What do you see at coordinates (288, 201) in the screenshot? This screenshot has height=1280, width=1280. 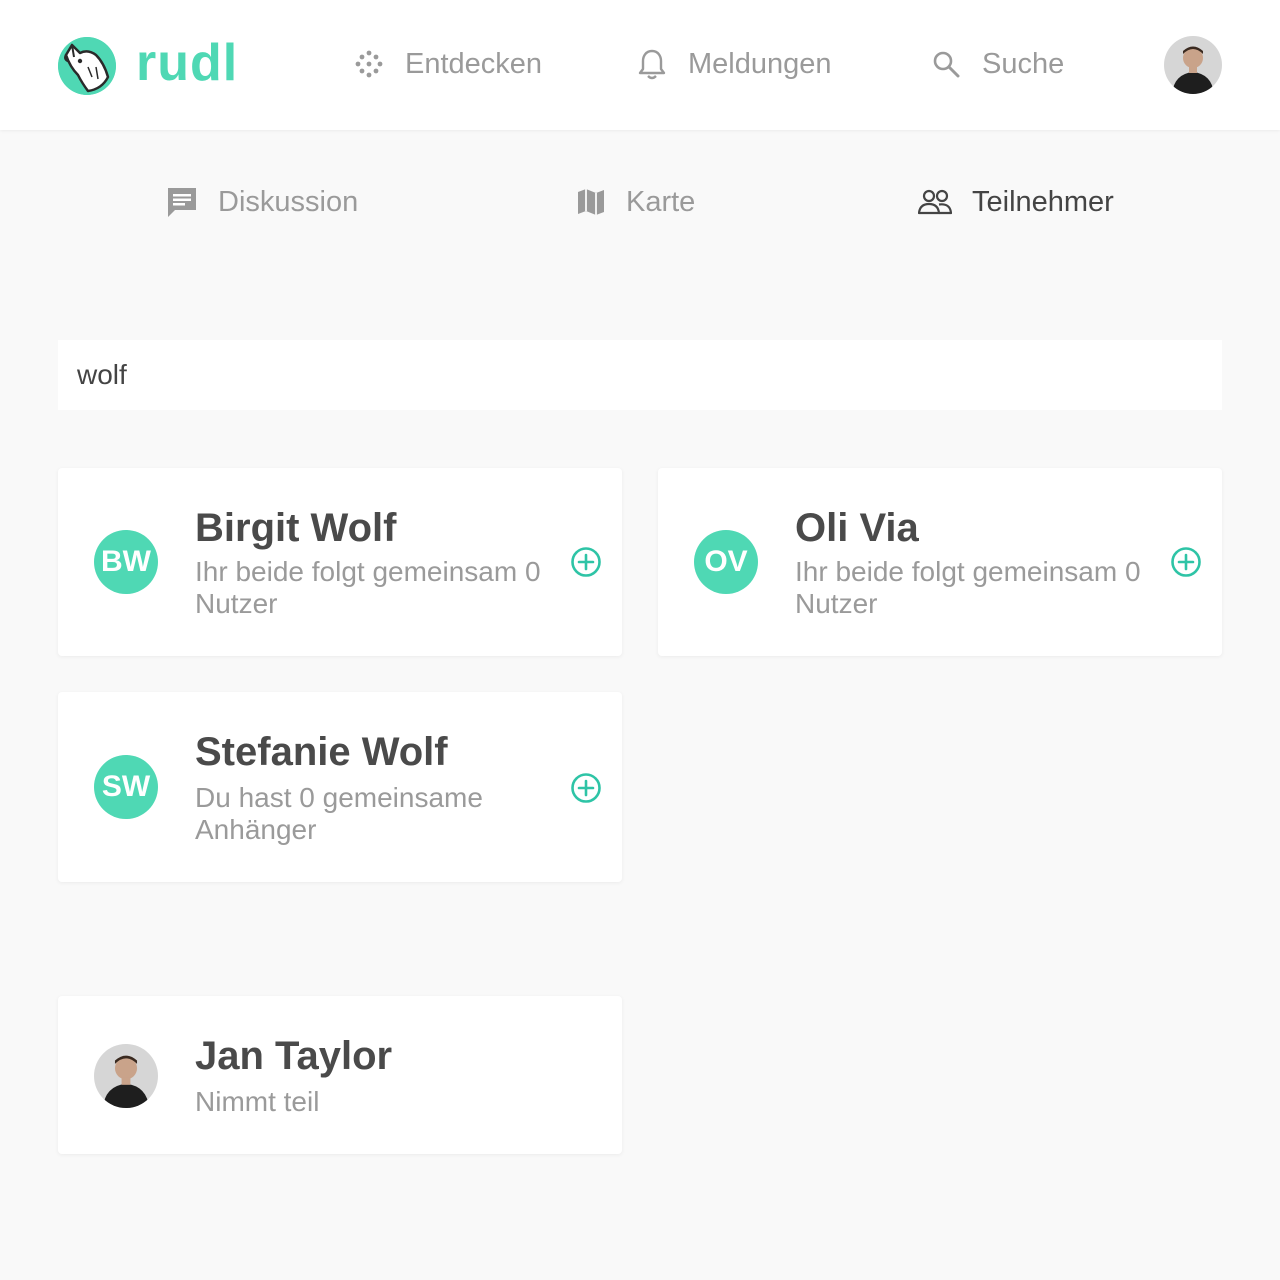 I see `tab-discussion-label: Diskussion` at bounding box center [288, 201].